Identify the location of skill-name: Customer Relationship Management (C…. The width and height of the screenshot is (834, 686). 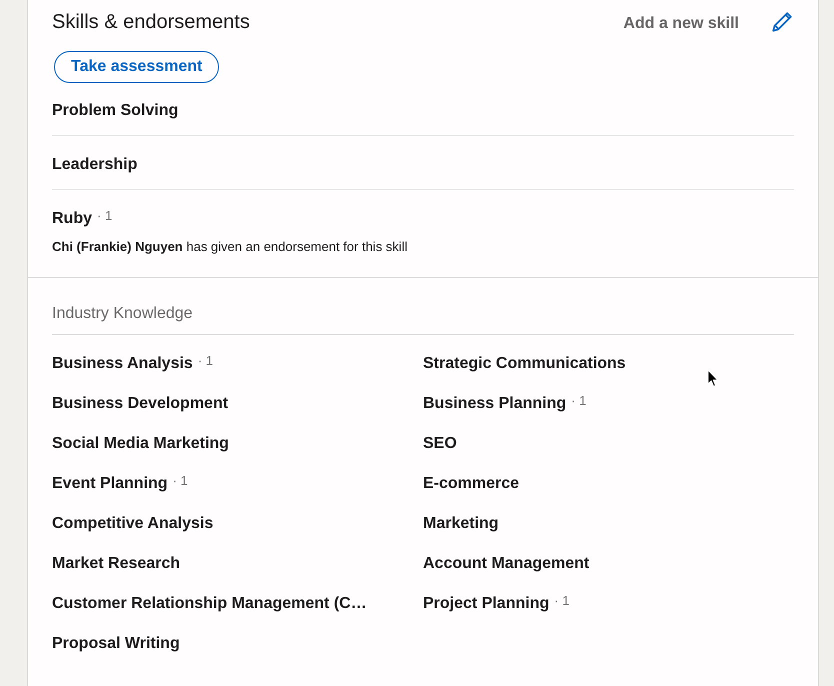
(209, 604).